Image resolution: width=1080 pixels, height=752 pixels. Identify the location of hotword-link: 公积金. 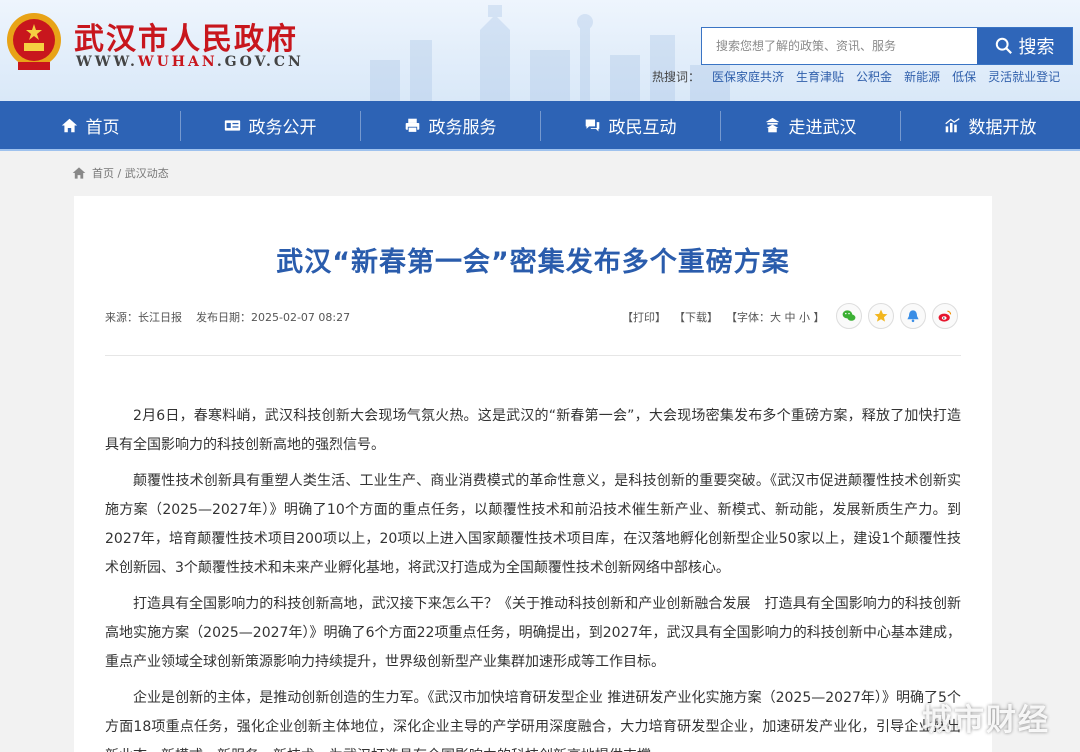
(874, 76).